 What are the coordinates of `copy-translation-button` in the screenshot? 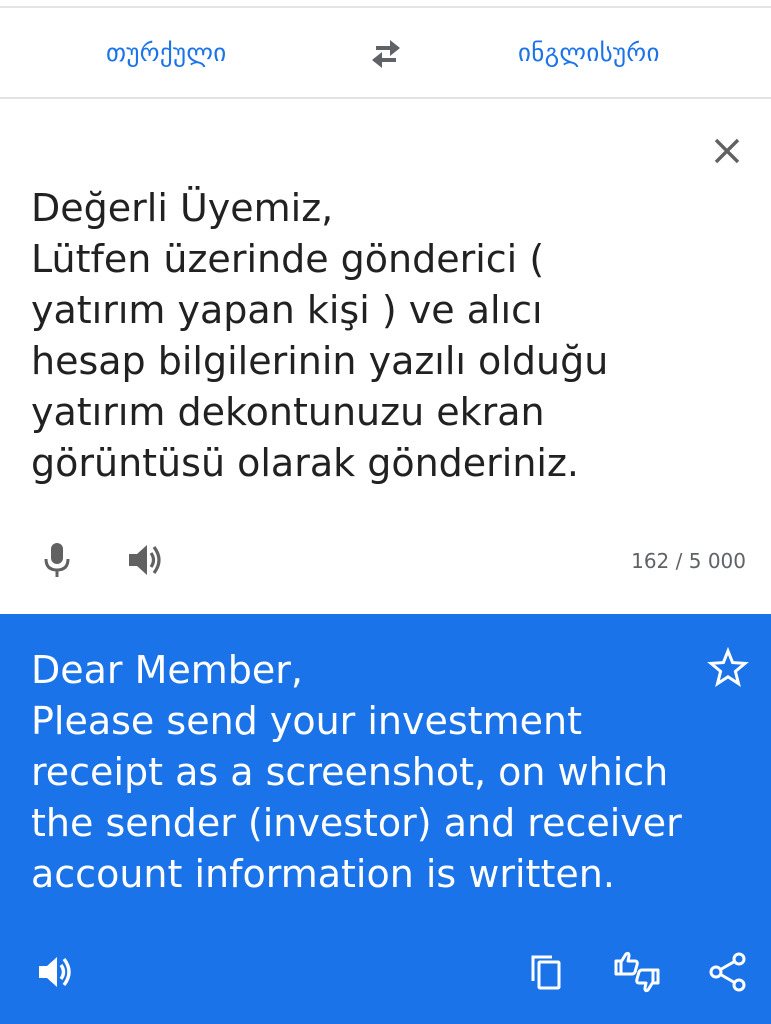 It's located at (546, 972).